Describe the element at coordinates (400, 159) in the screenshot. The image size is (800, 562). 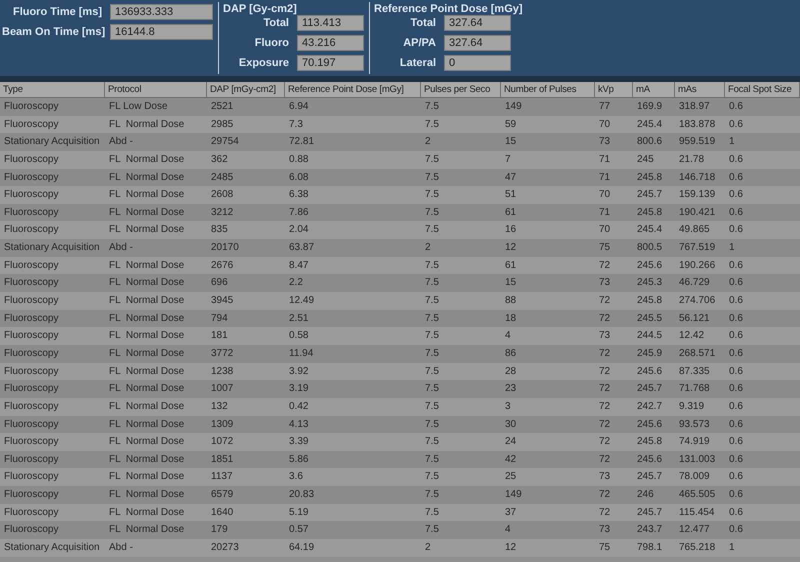
I see `table-row: Fluoroscopy FL Normal Dose 362 0.88 7.5 7 71 245 21.78 0.6` at that location.